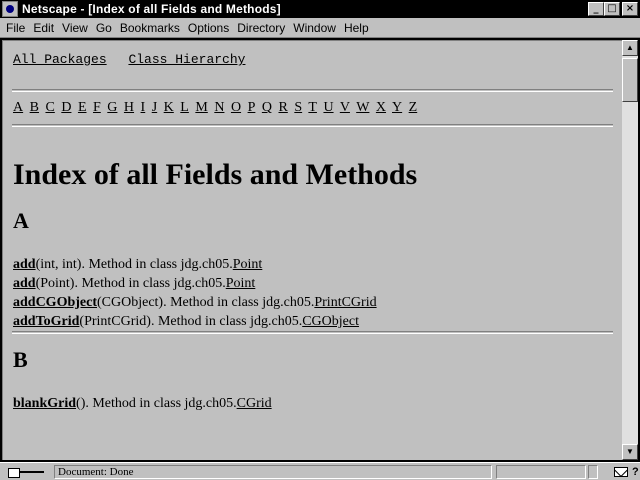 The image size is (640, 480). Describe the element at coordinates (21, 220) in the screenshot. I see `section-heading-a: A` at that location.